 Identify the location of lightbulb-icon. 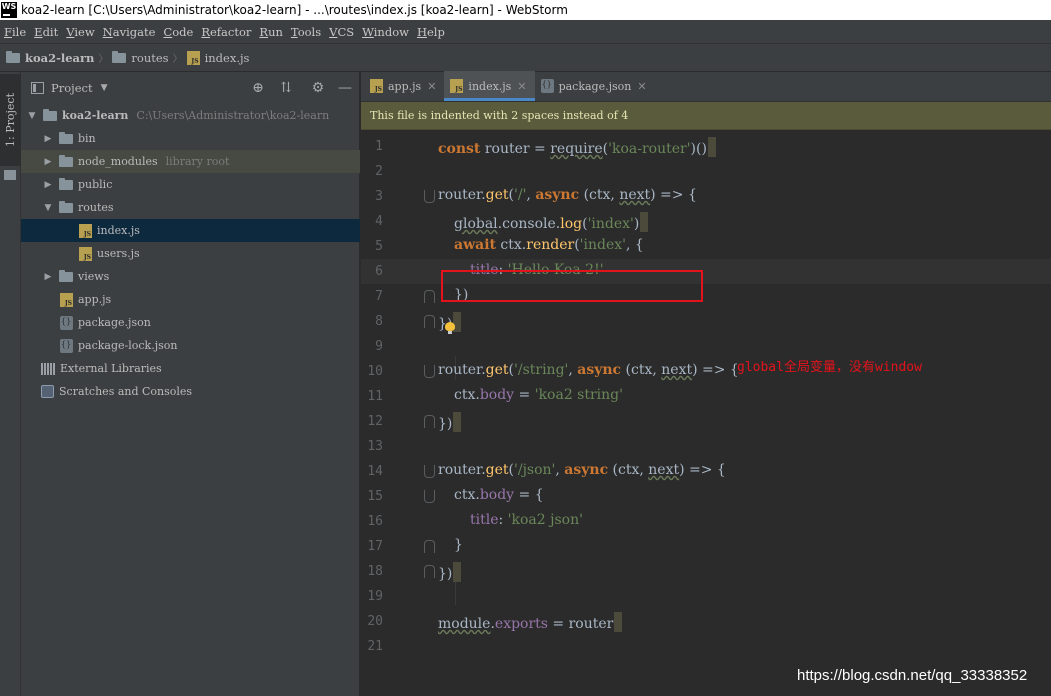
(450, 328).